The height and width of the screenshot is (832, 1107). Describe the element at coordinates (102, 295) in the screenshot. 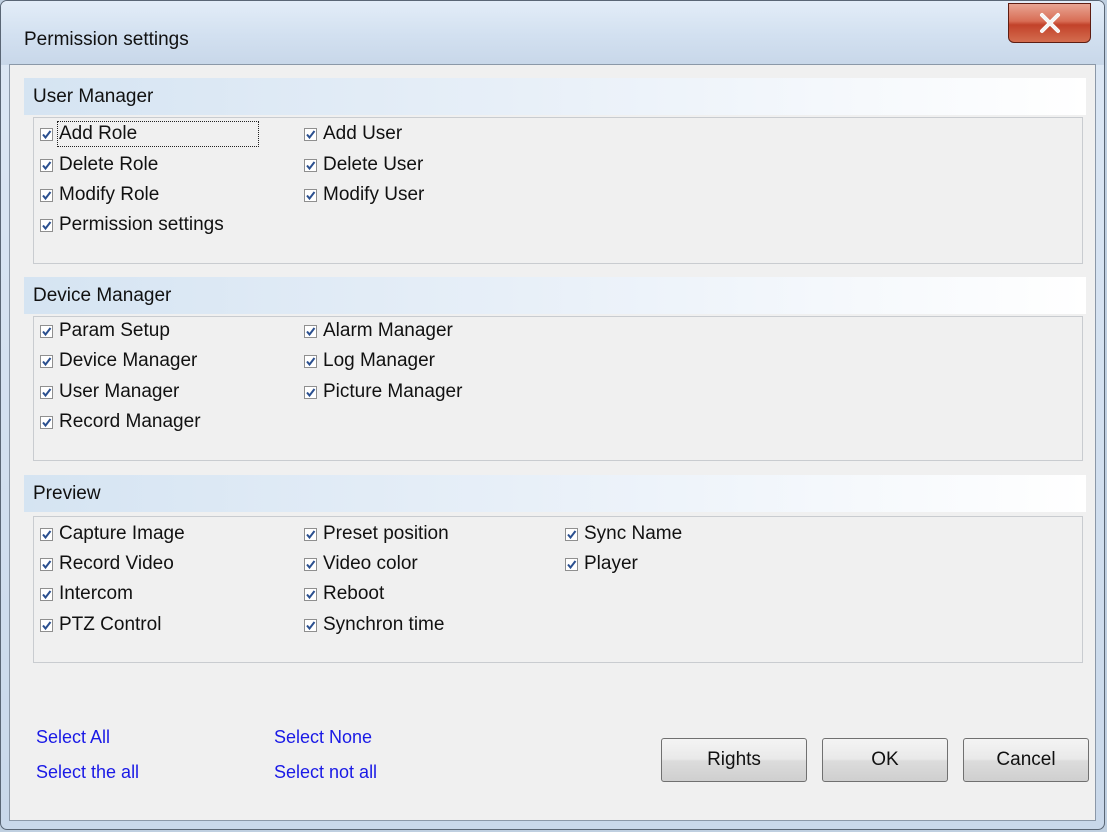

I see `group-title-device-manager: Device Manager` at that location.